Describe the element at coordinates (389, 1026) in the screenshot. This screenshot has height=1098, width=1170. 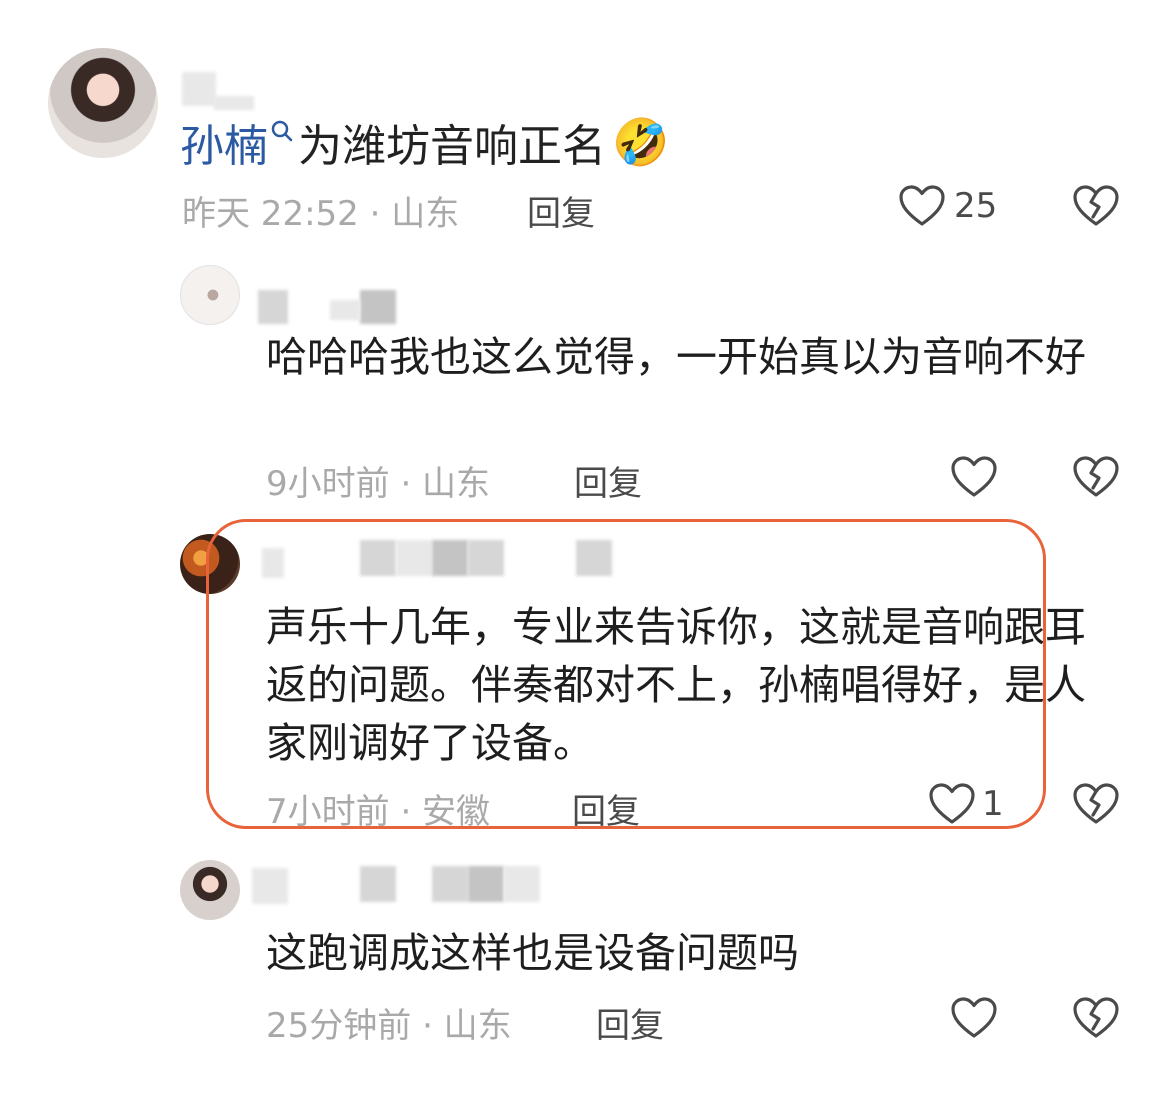
I see `reply-meta: 25分钟前 · 山东` at that location.